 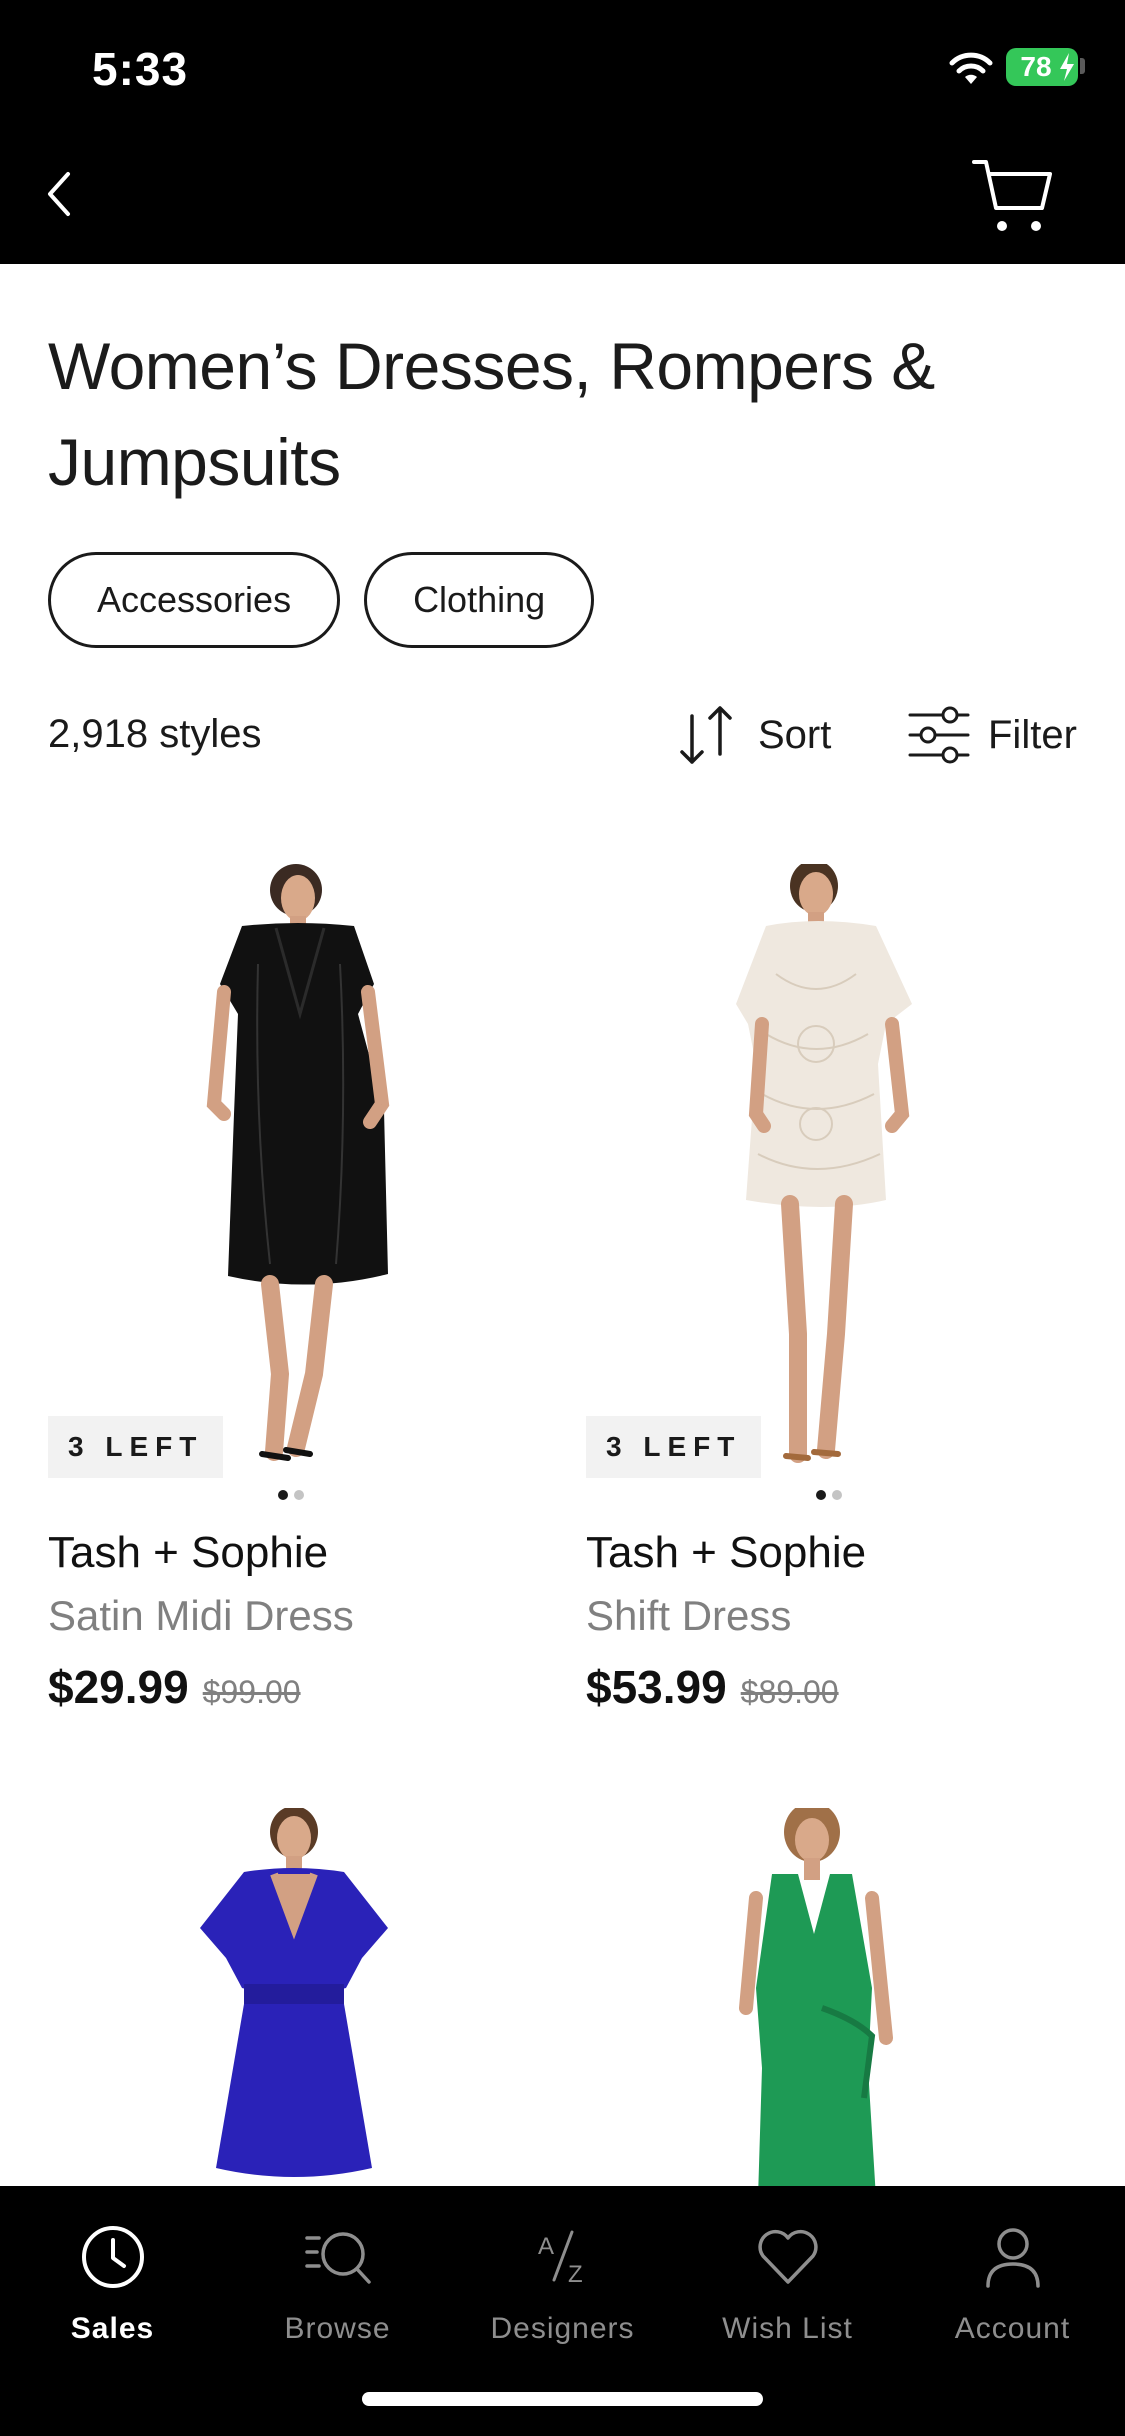 I want to click on sale-price: $29.99, so click(x=118, y=1687).